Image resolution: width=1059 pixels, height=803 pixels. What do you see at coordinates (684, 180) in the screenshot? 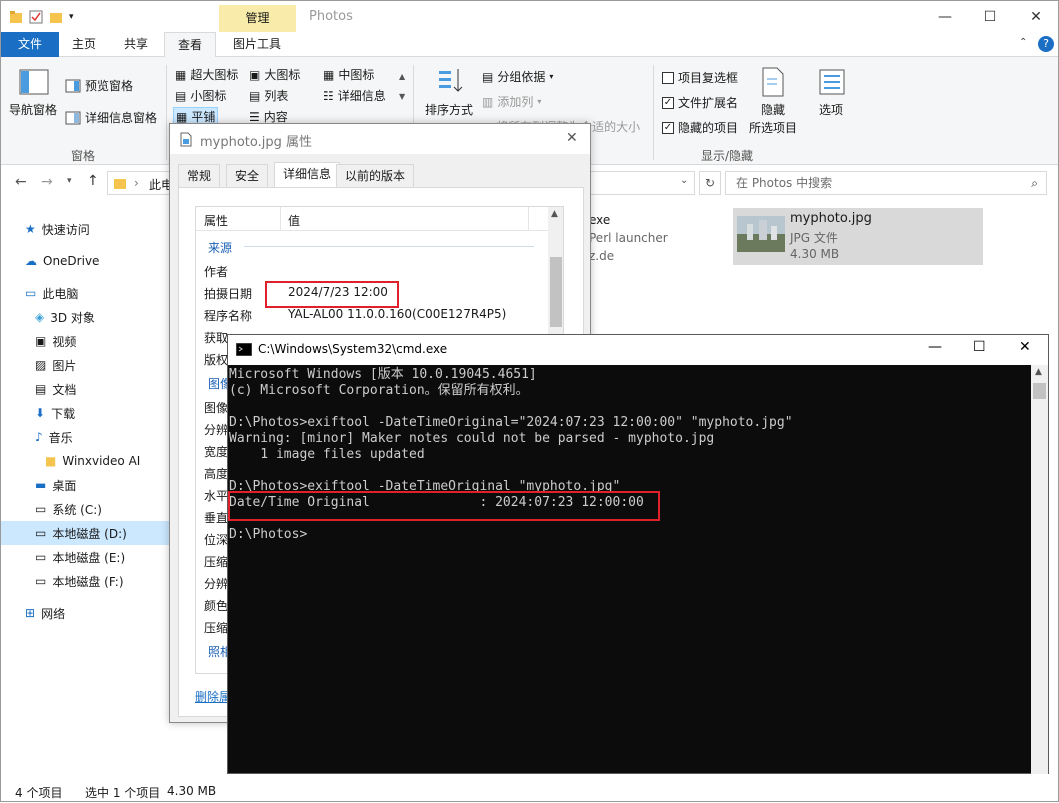
I see `address-dropdown-icon: ⌄` at bounding box center [684, 180].